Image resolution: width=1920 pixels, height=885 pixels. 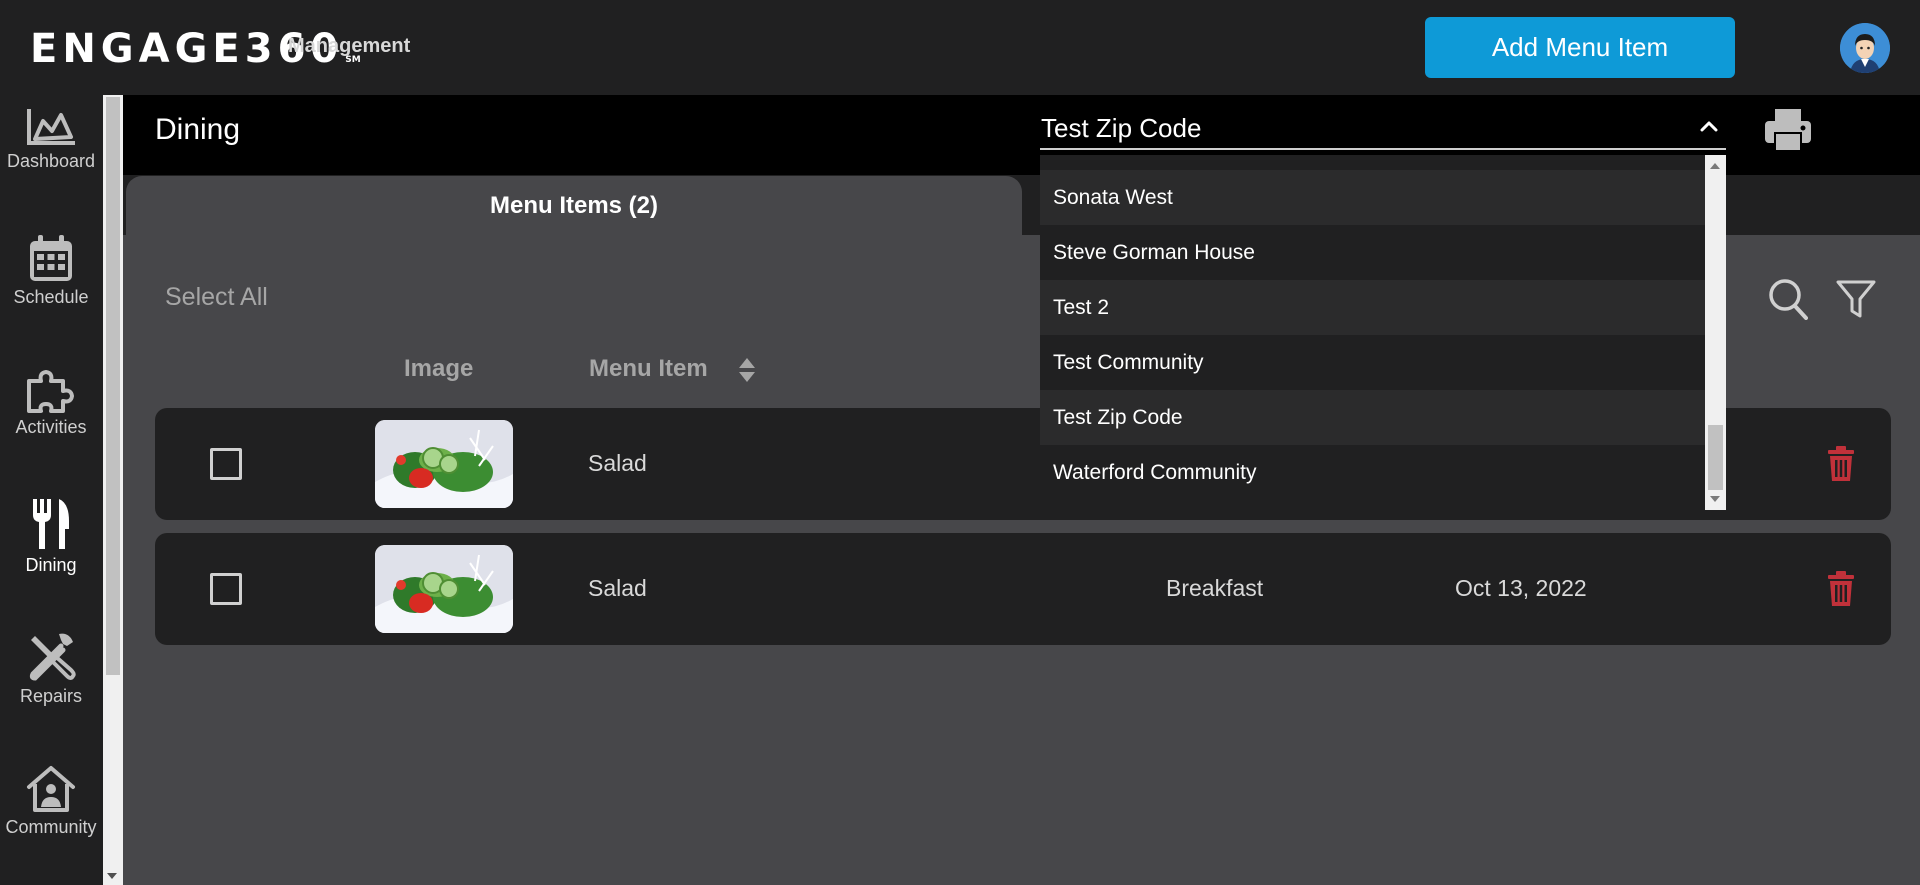 What do you see at coordinates (51, 258) in the screenshot?
I see `calendar-icon` at bounding box center [51, 258].